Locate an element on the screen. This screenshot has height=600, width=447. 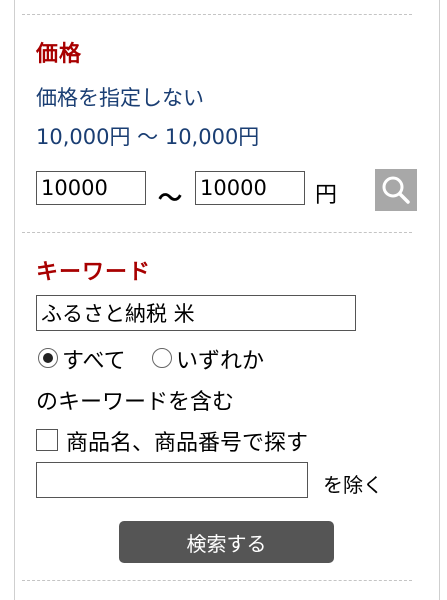
price-unit: 円 is located at coordinates (326, 195).